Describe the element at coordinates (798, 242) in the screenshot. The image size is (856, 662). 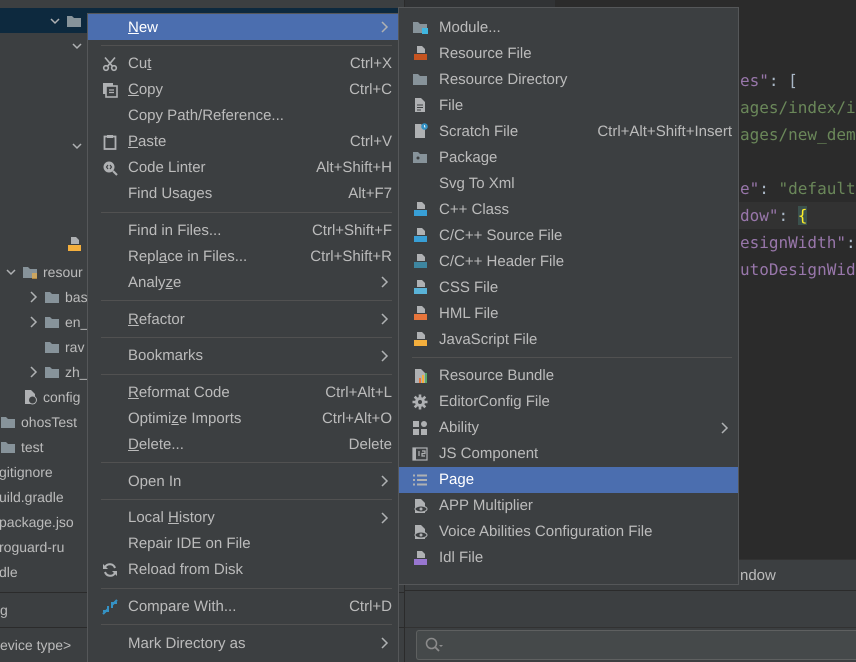
I see `code-line: esignWidth":` at that location.